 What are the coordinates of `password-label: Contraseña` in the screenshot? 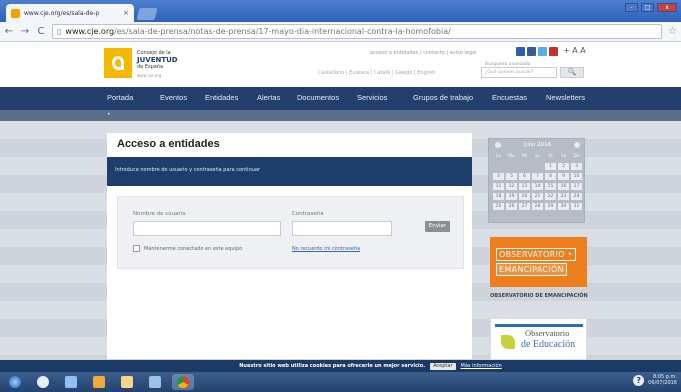 It's located at (308, 214).